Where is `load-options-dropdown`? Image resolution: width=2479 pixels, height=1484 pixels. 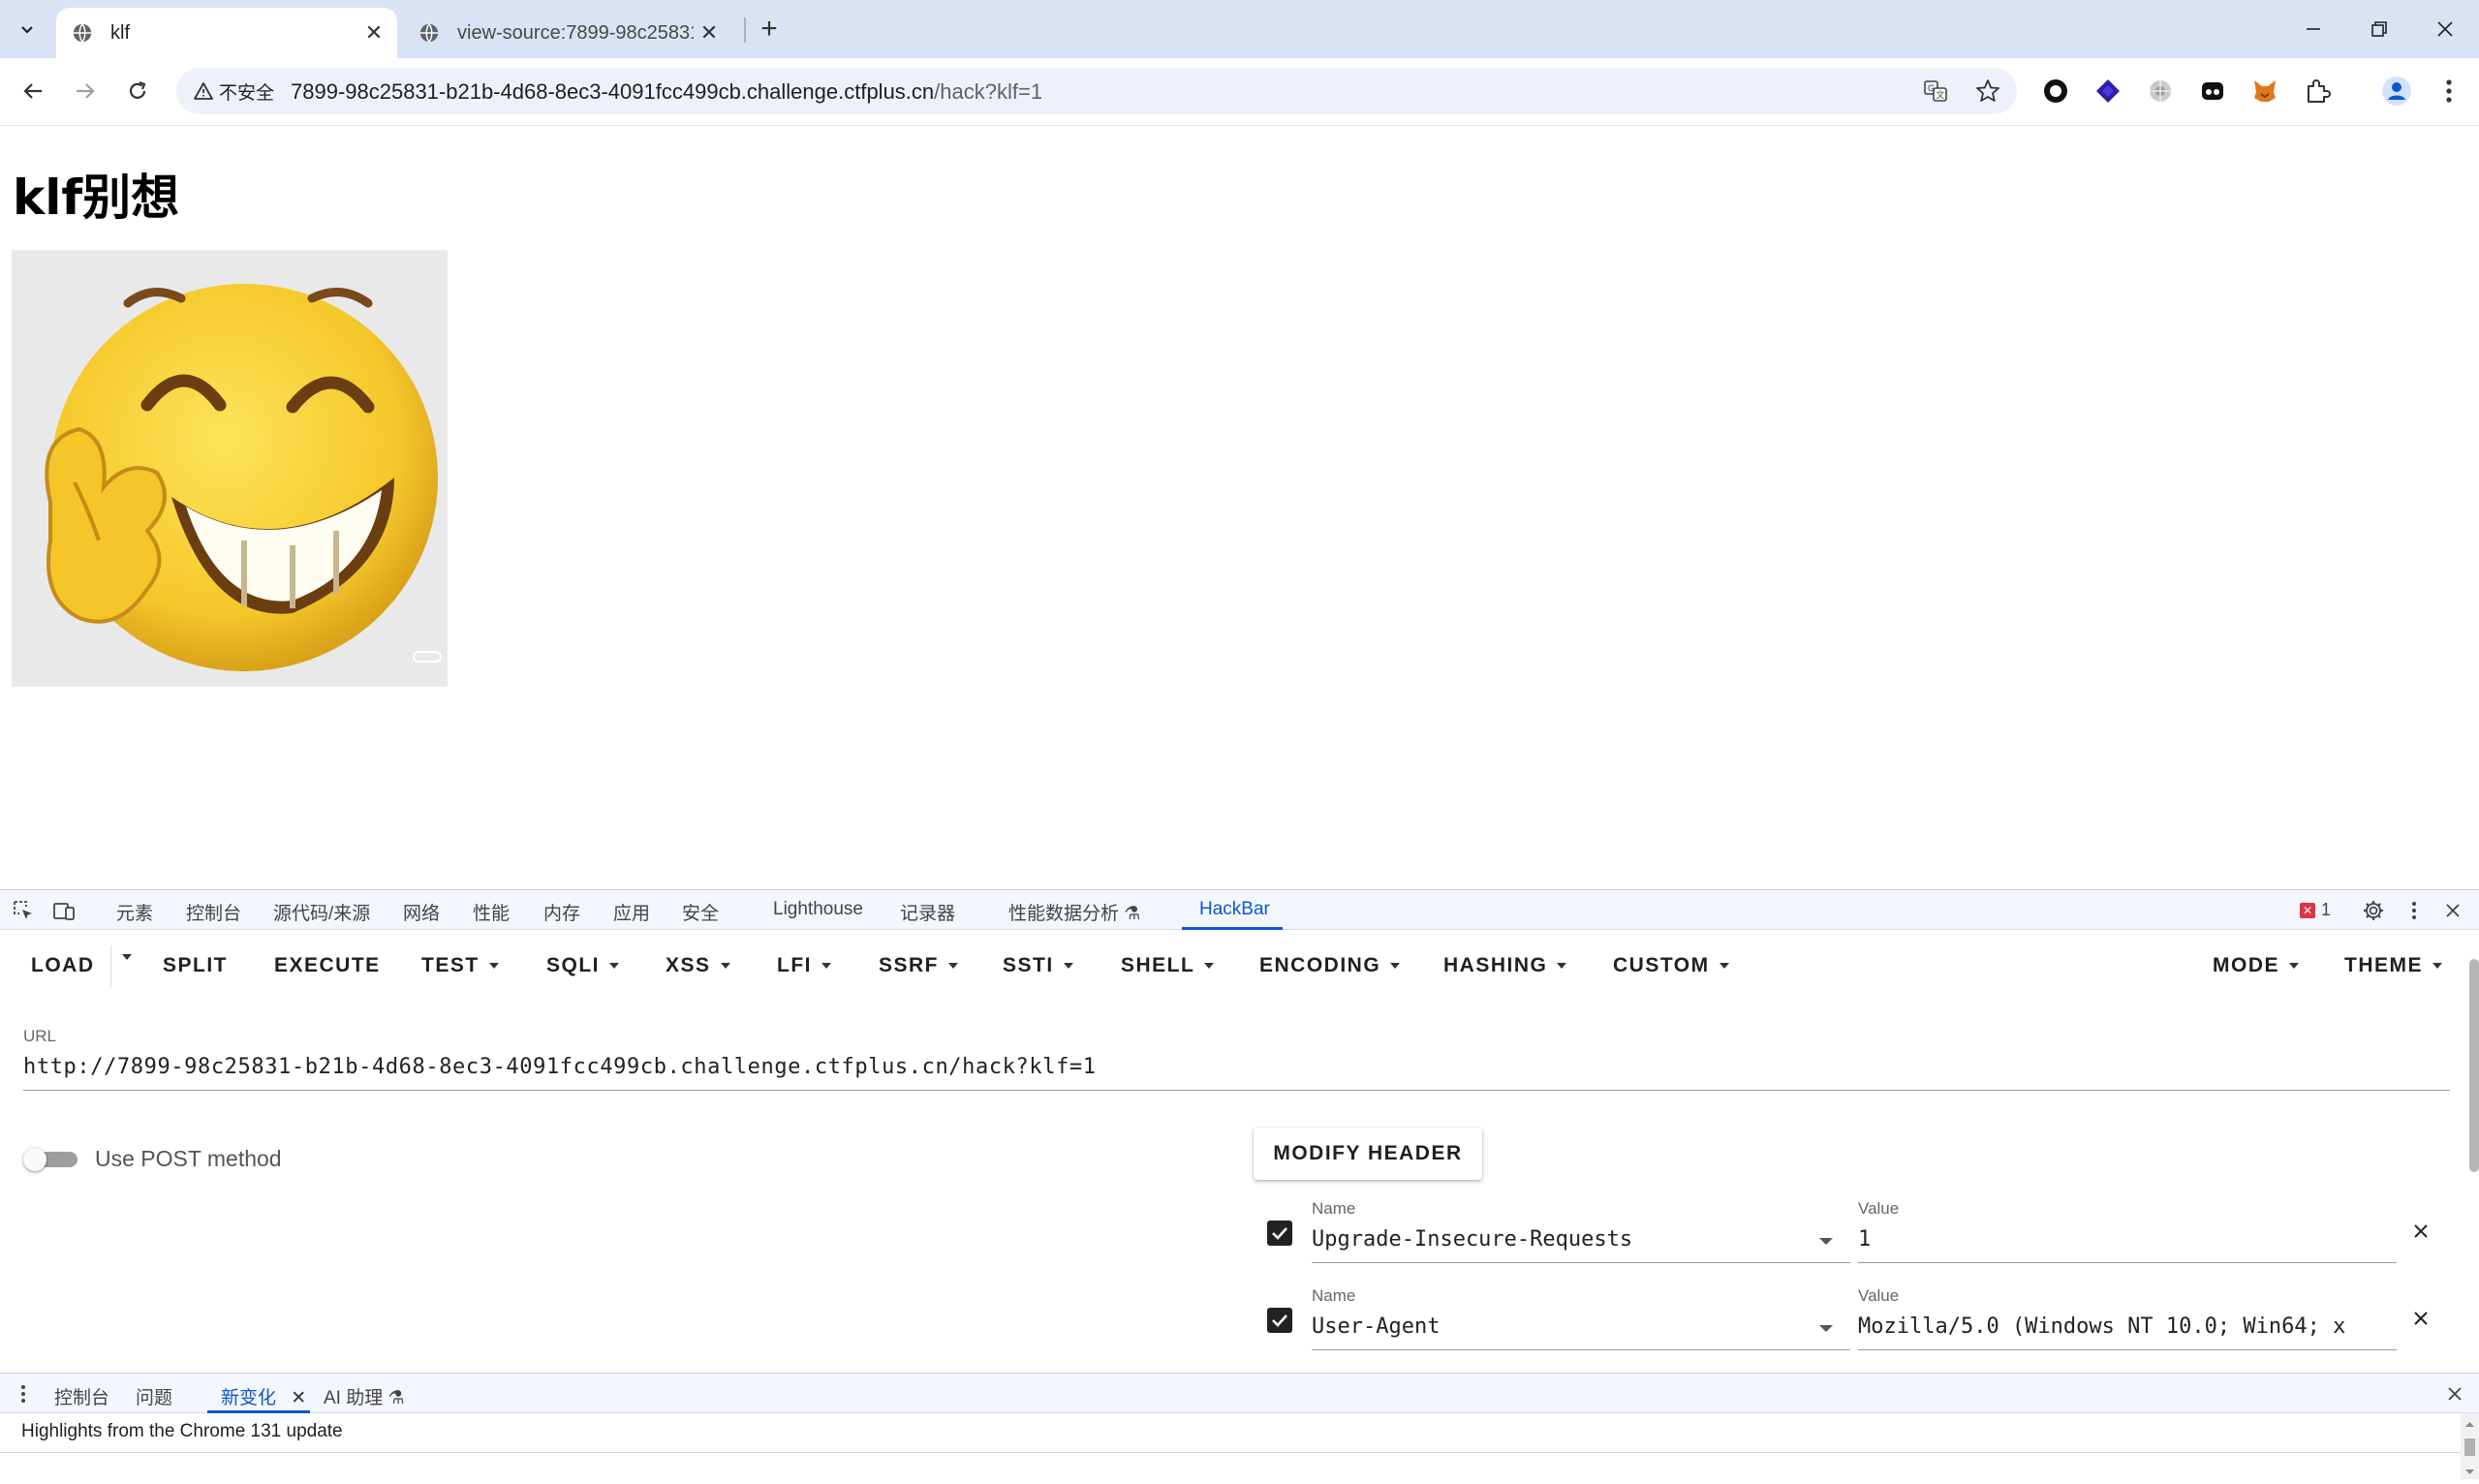 load-options-dropdown is located at coordinates (125, 957).